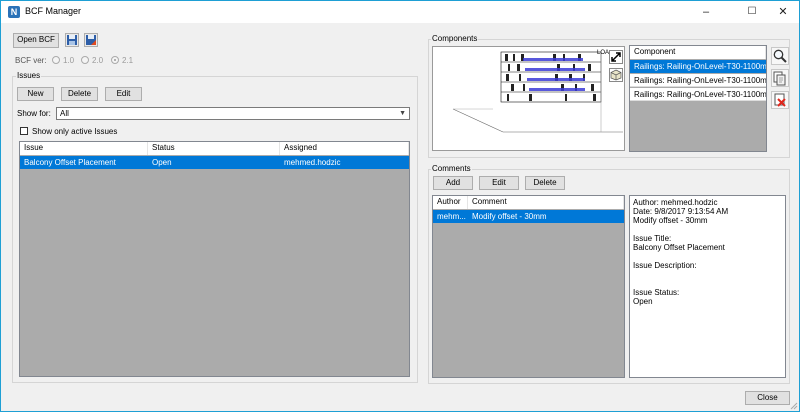 The image size is (800, 412). What do you see at coordinates (84, 148) in the screenshot?
I see `column-header-issue: Issue` at bounding box center [84, 148].